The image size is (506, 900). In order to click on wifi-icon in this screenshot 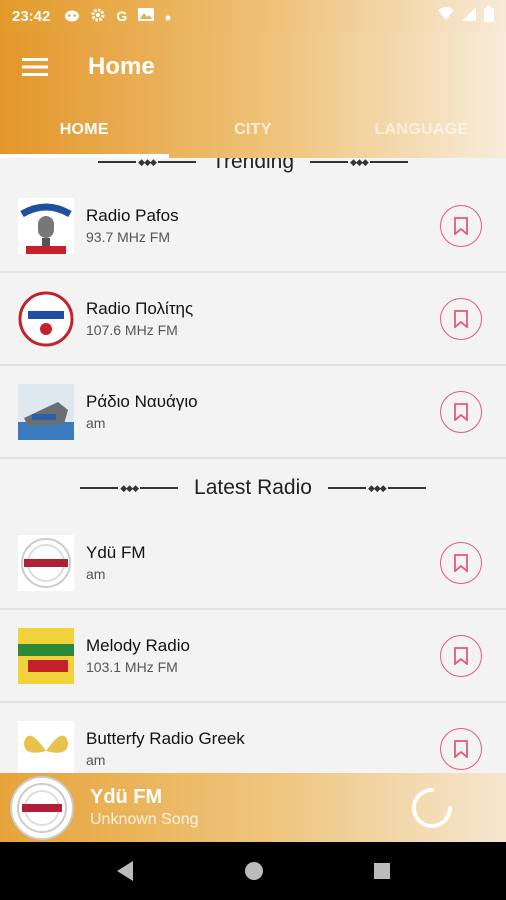, I will do `click(446, 16)`.